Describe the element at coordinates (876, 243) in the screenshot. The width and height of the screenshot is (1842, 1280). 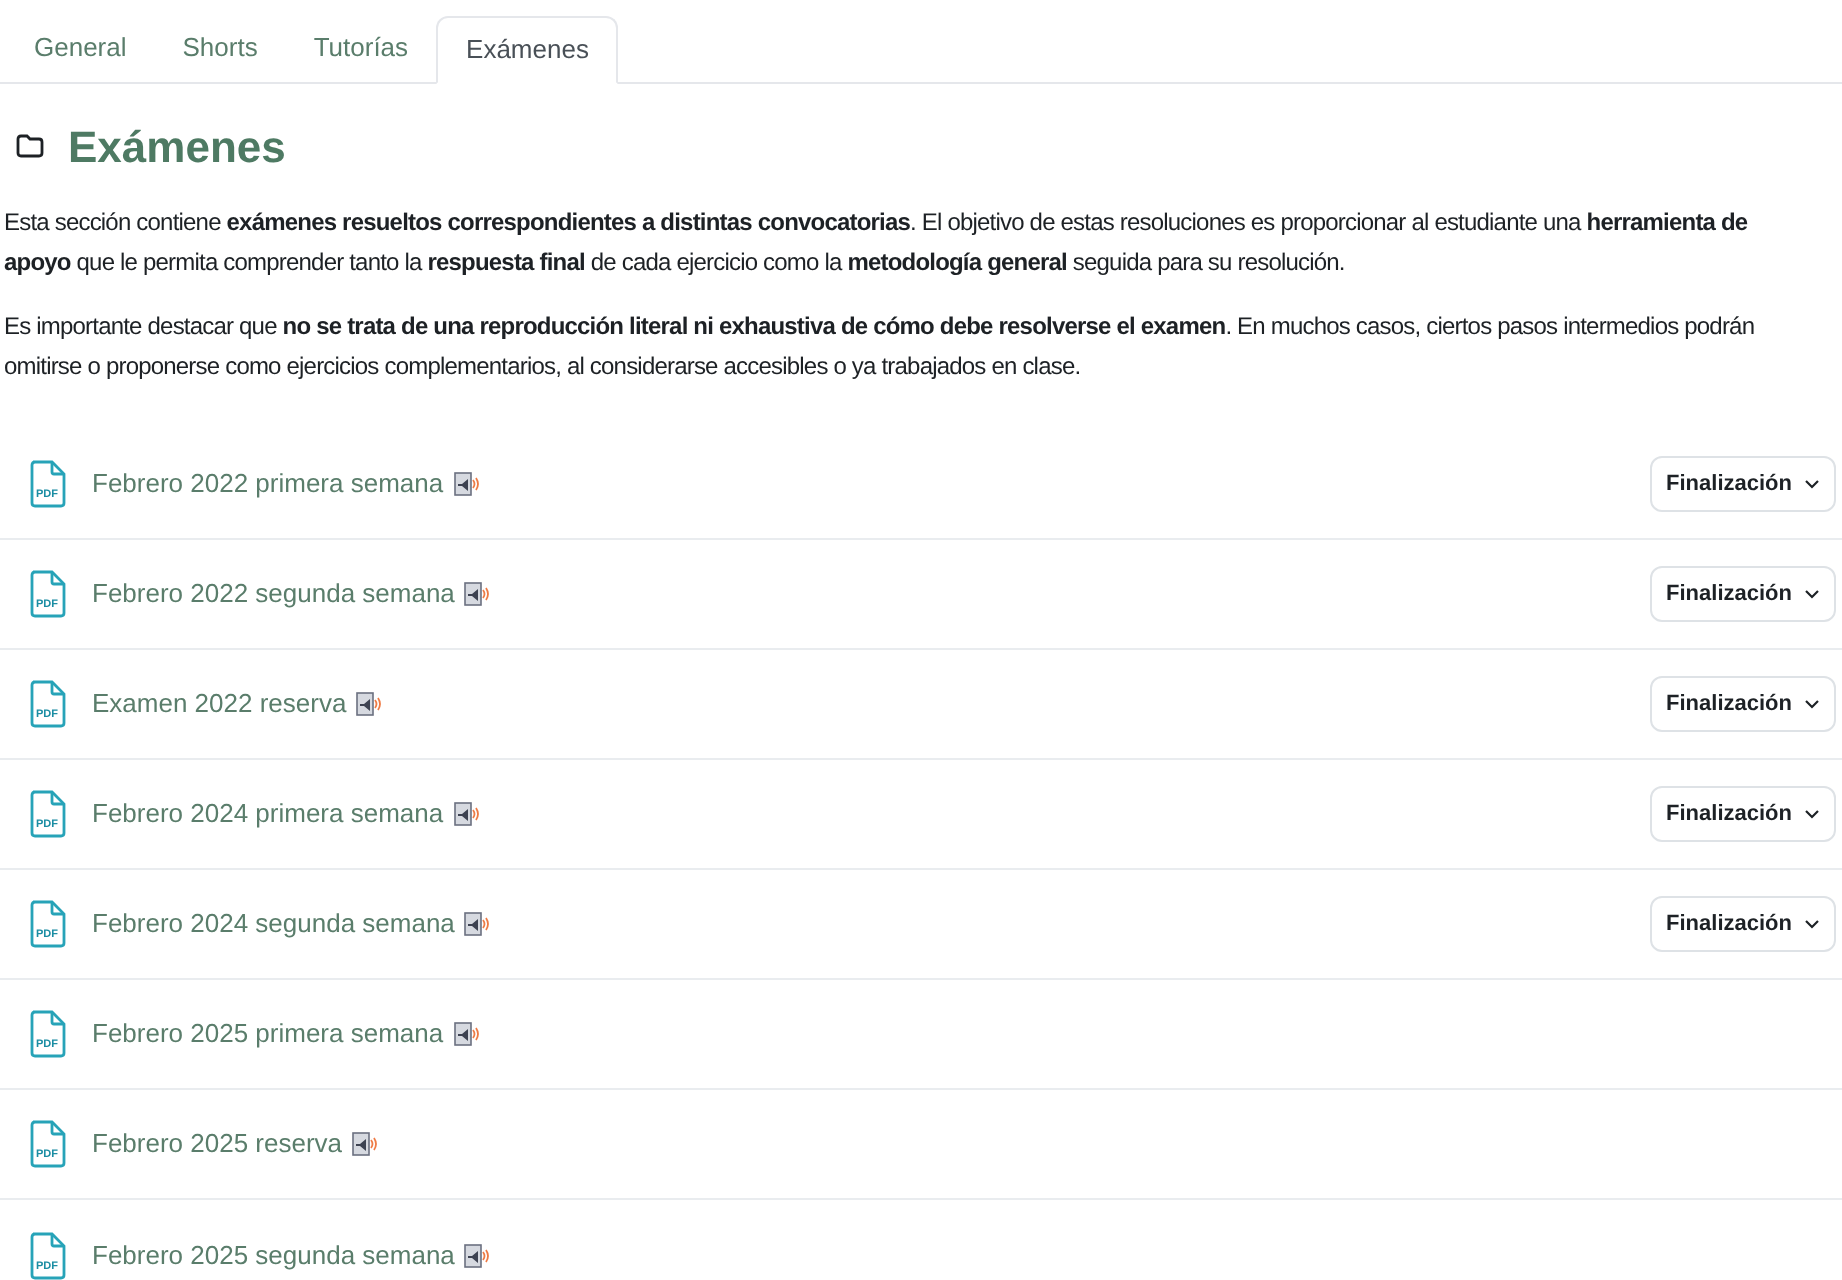
I see `description-paragraph: Esta sección contiene exámenes resueltos correspondientes a distintas convocatorias. El objetivo de estas resoluciones es proporcionar al estudiante una herramienta de apoyo que le permita comprender tanto la respuesta final de cada ejercicio como la metodología general seguida para su resolución.` at that location.